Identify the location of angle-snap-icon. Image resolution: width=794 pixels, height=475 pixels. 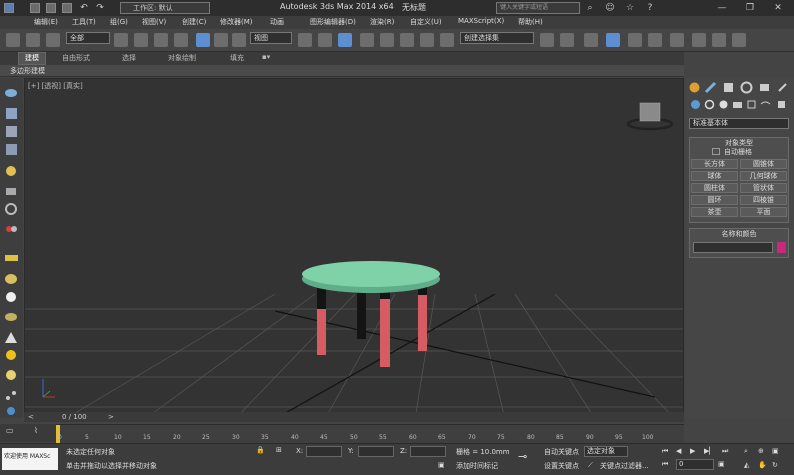
(387, 40).